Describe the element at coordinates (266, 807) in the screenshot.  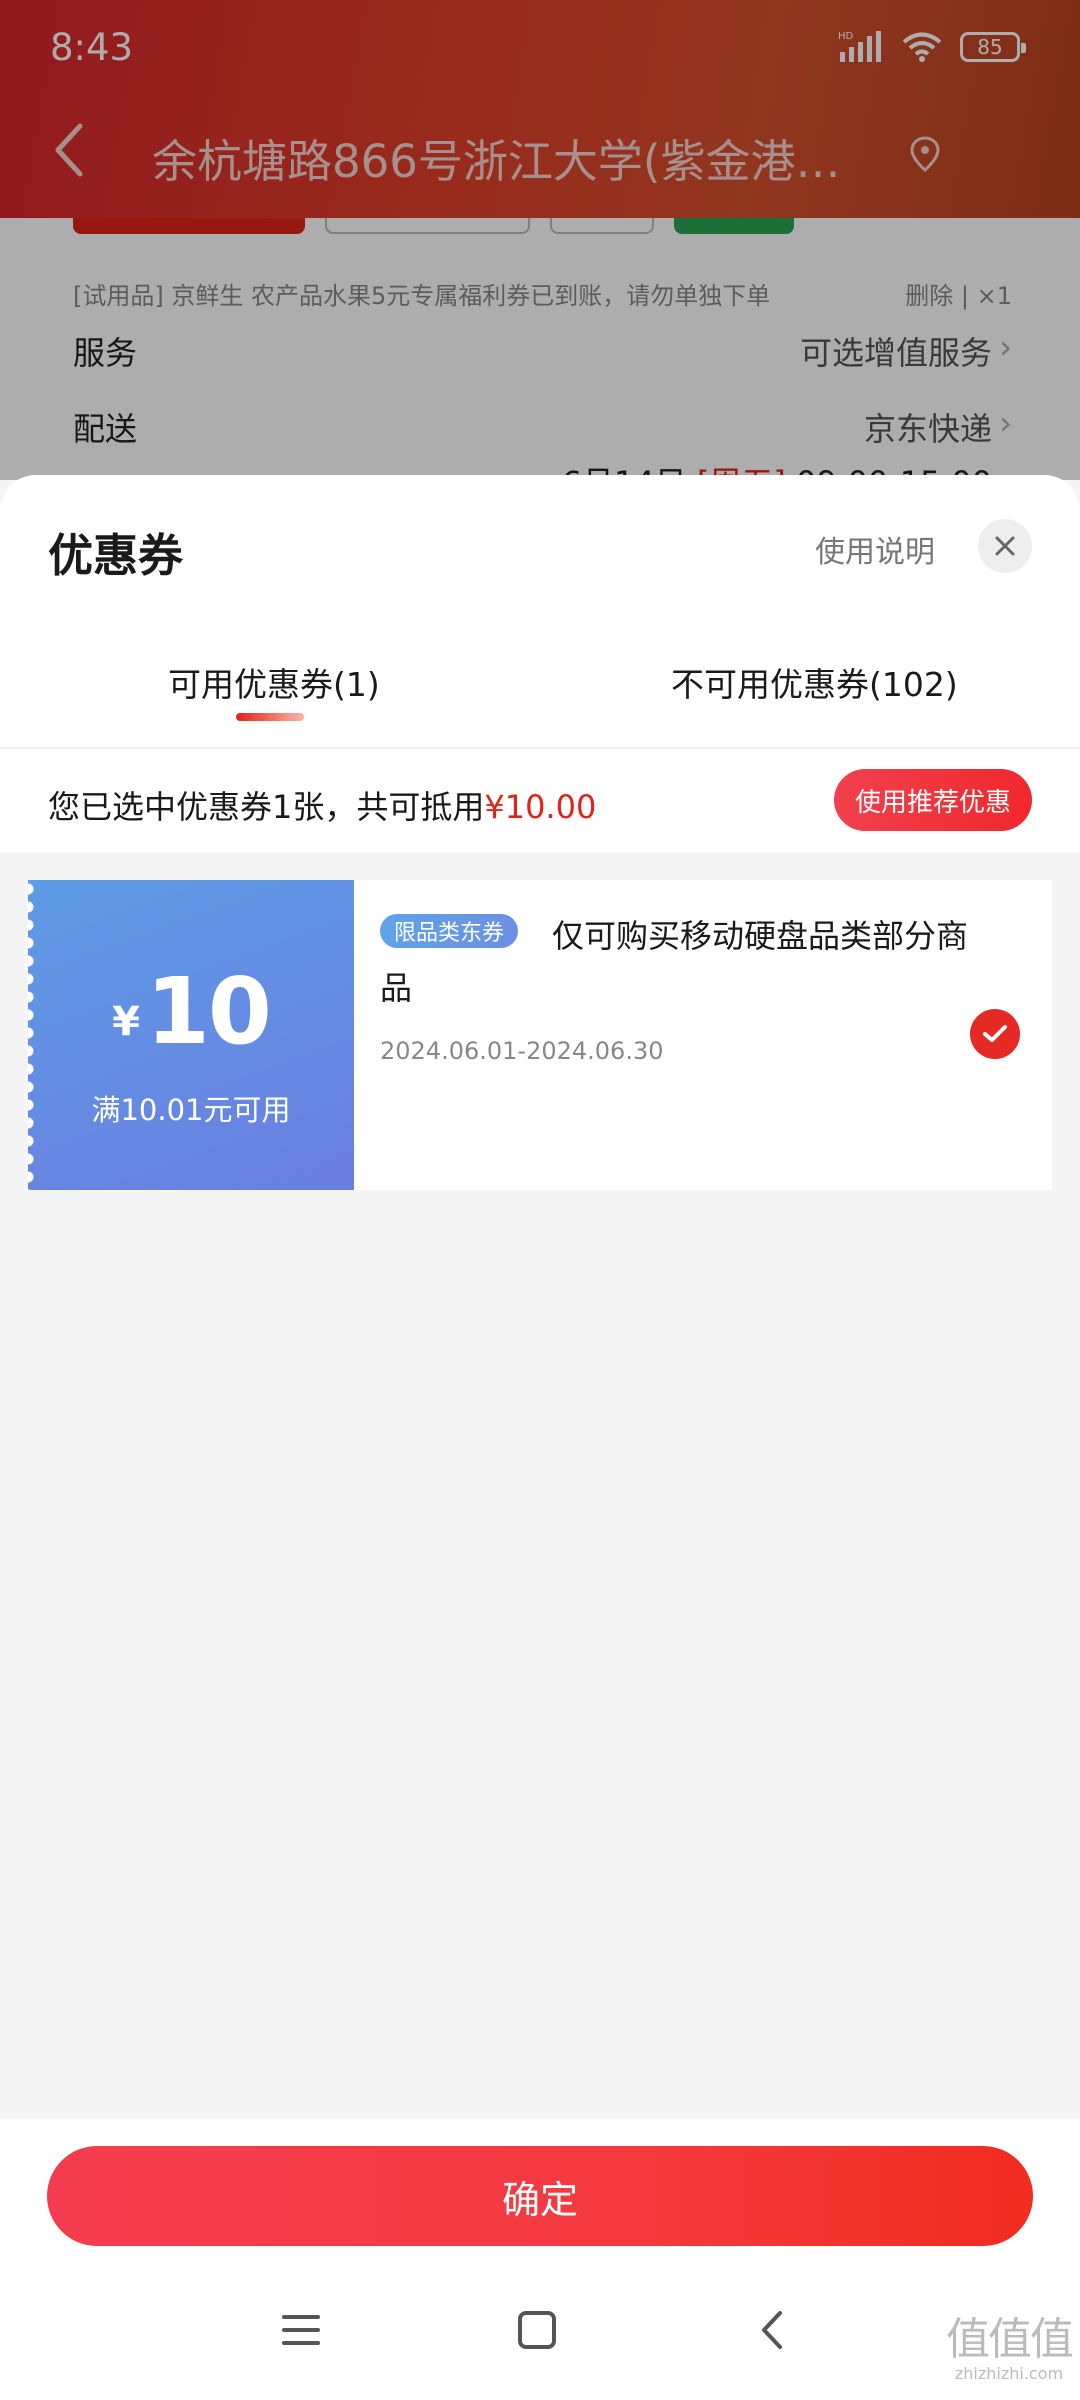
I see `summary-text: 您已选中优惠券1张，共可抵用` at that location.